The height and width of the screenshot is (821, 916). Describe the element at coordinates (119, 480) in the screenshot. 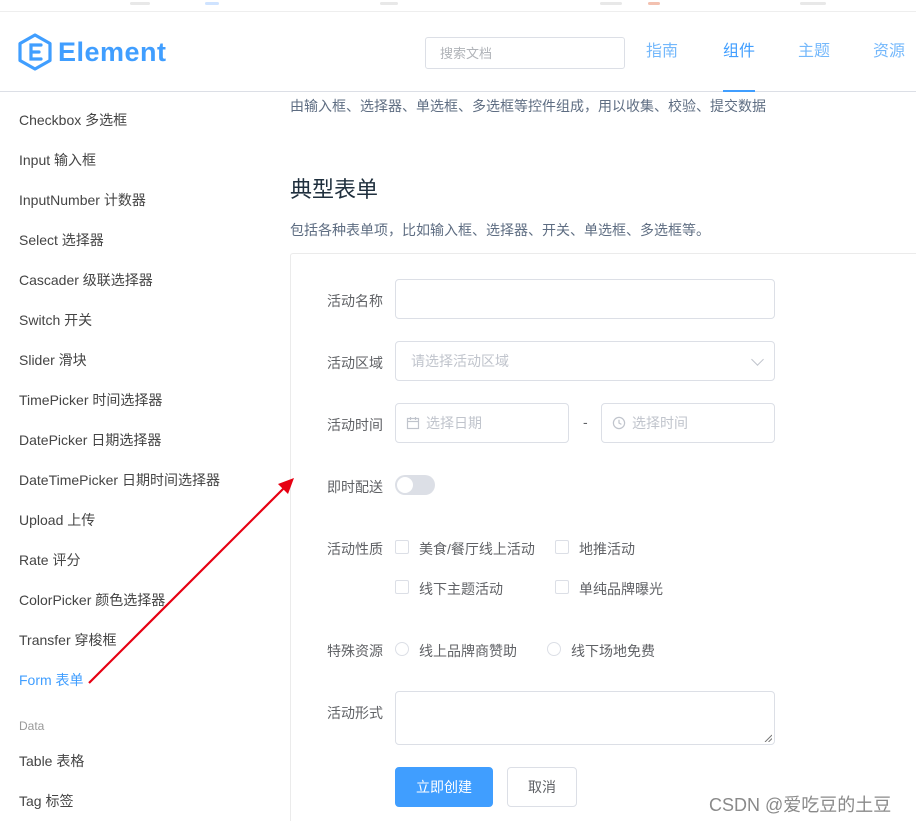

I see `sidebar-item-datetimepicker: DateTimePicker 日期时间选择器` at that location.